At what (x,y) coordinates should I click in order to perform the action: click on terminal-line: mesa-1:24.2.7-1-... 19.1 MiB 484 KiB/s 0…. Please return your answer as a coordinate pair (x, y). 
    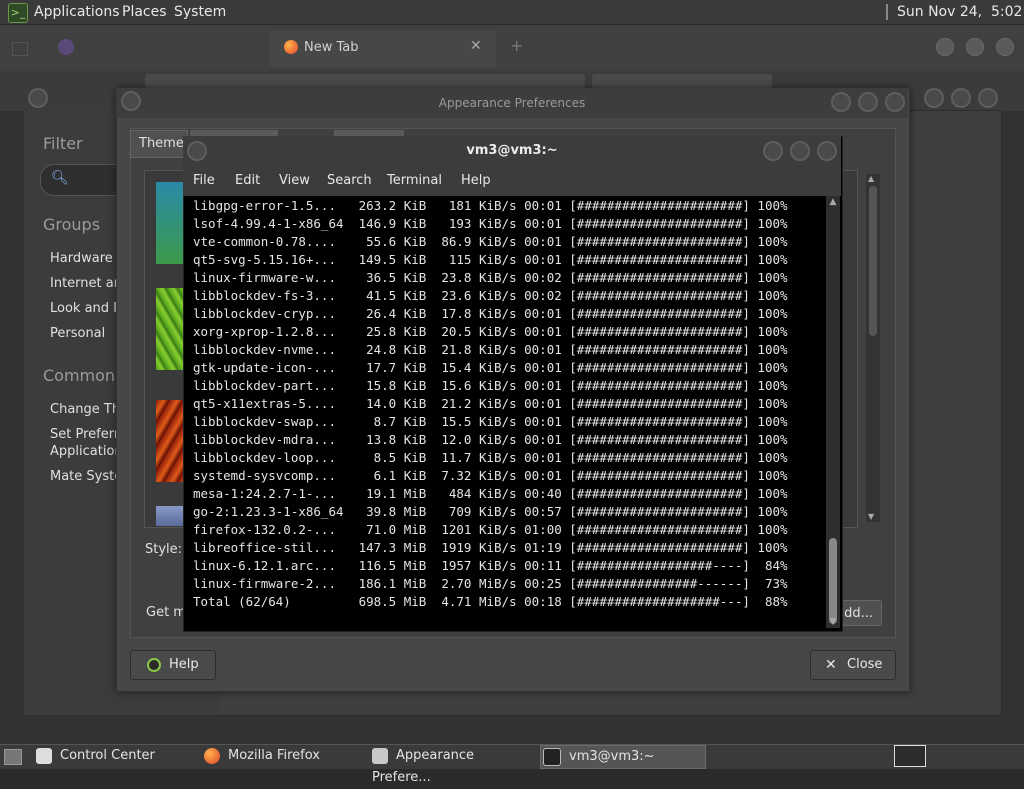
    Looking at the image, I should click on (490, 493).